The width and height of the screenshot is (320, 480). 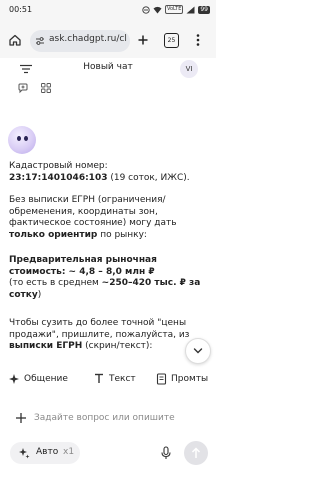 I want to click on chip-prompts: Промты, so click(x=182, y=379).